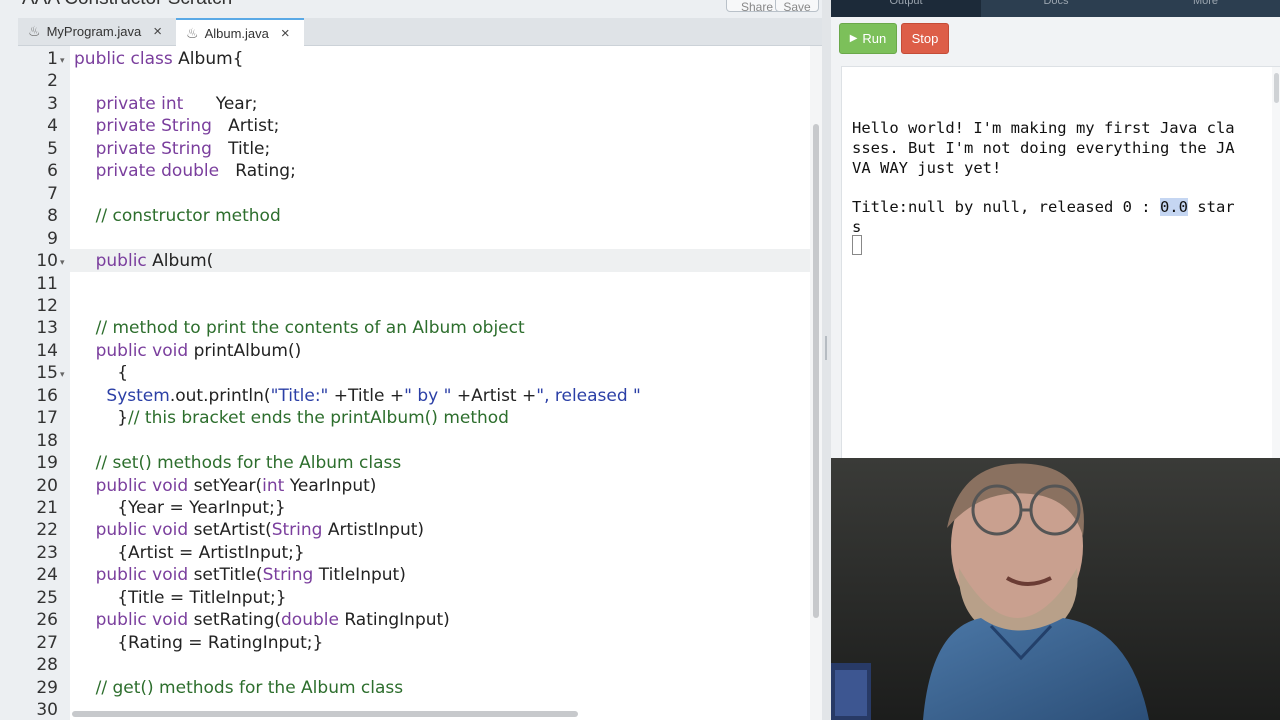 Image resolution: width=1280 pixels, height=720 pixels. What do you see at coordinates (220, 395) in the screenshot?
I see `code-token: .out.println(` at bounding box center [220, 395].